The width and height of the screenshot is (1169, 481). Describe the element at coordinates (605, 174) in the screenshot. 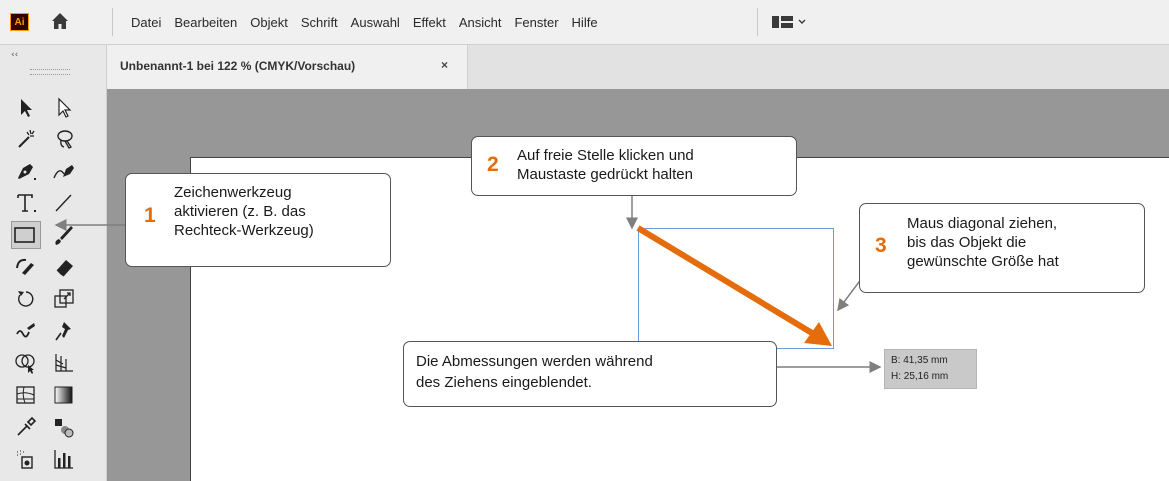

I see `callout-text-line: Maustaste gedrückt halten` at that location.